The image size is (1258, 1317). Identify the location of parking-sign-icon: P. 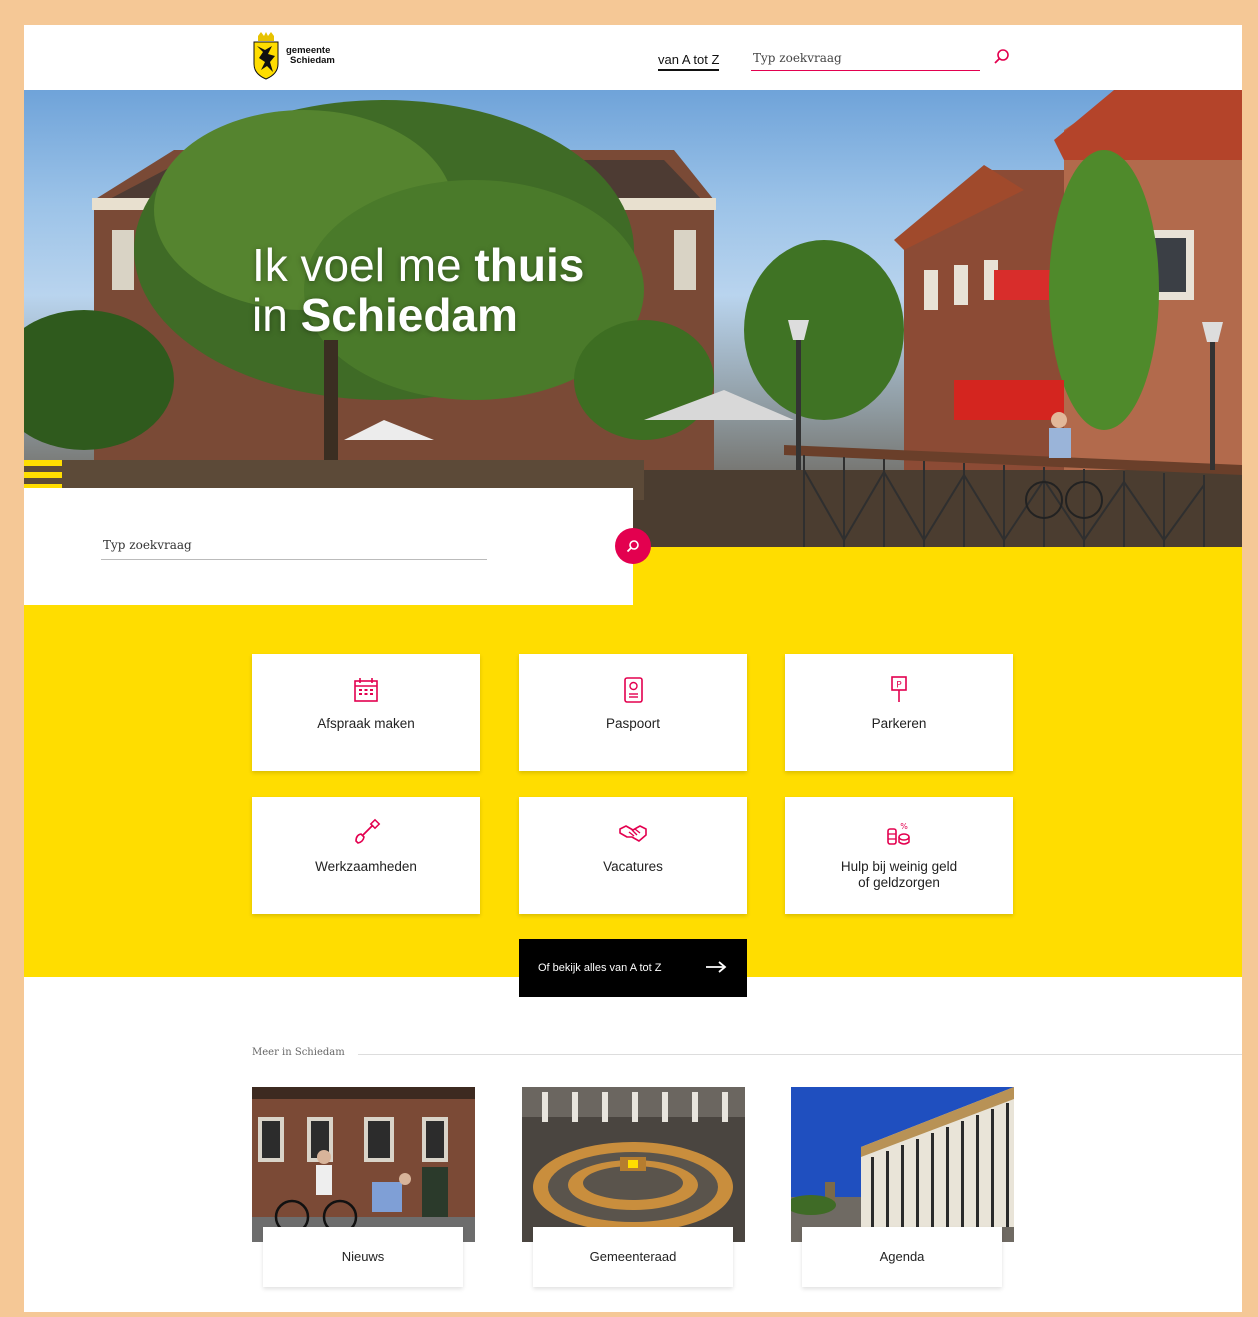
(899, 689).